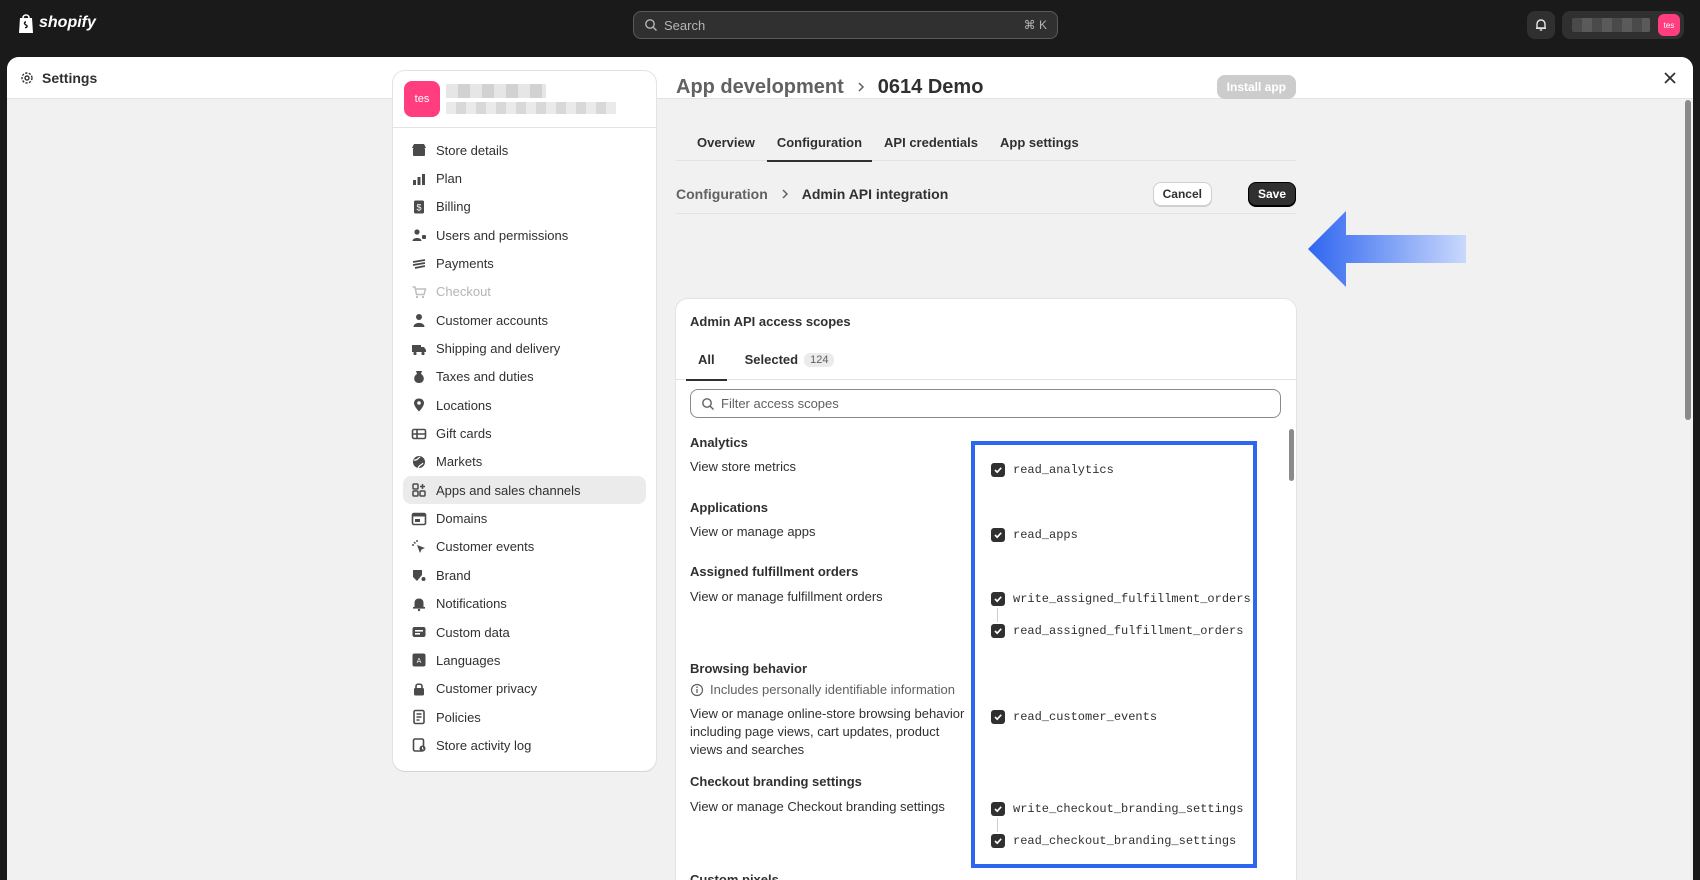 The image size is (1700, 880). What do you see at coordinates (419, 717) in the screenshot?
I see `policy-icon` at bounding box center [419, 717].